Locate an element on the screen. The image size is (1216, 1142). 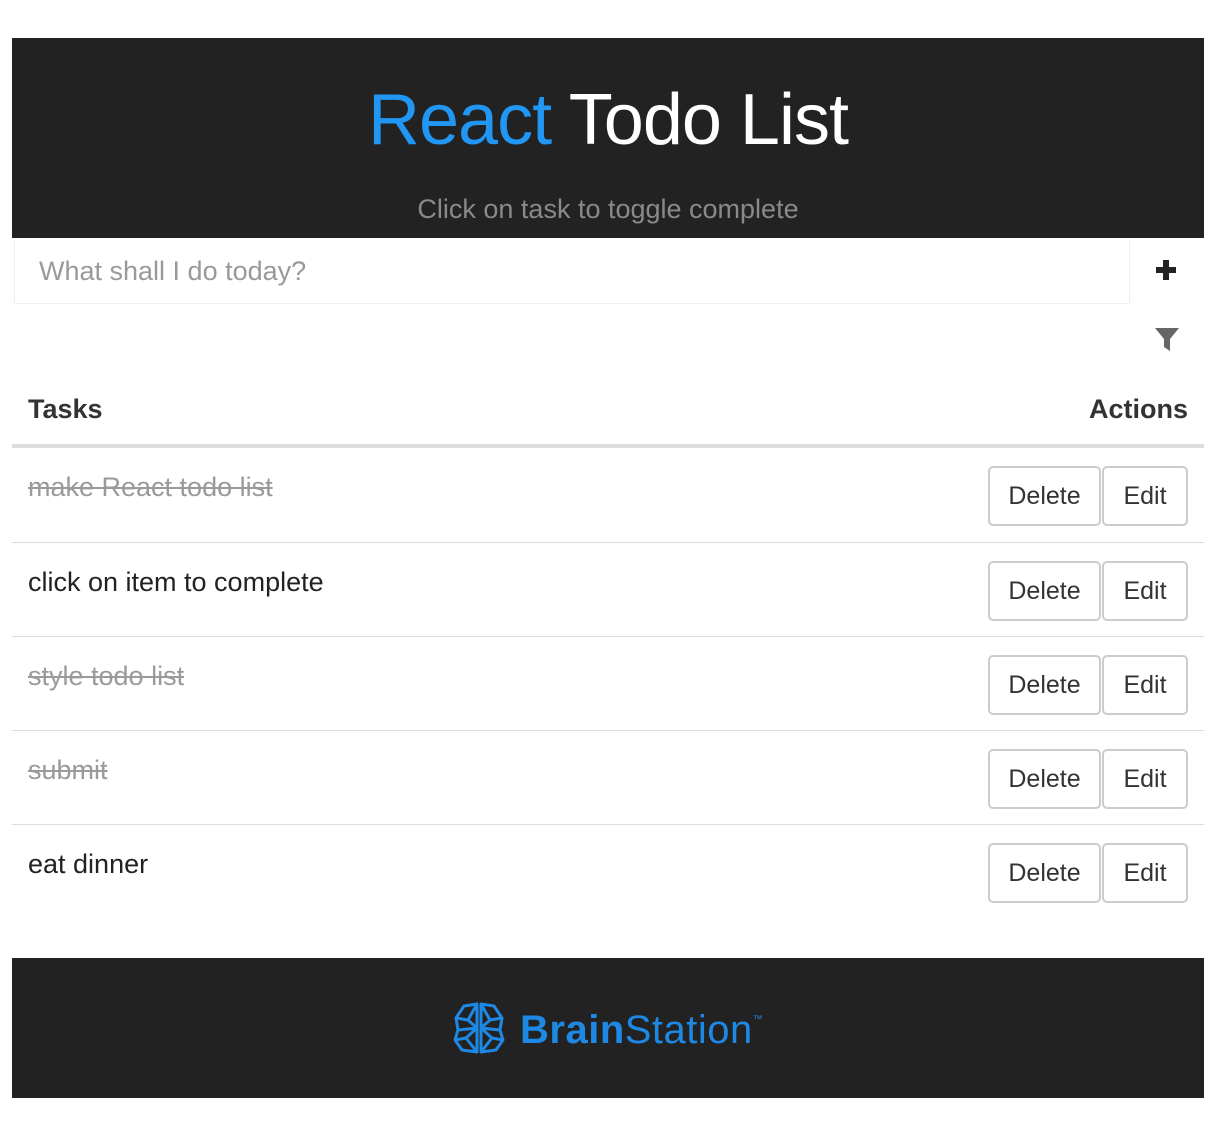
task-text: make React todo list is located at coordinates (150, 487).